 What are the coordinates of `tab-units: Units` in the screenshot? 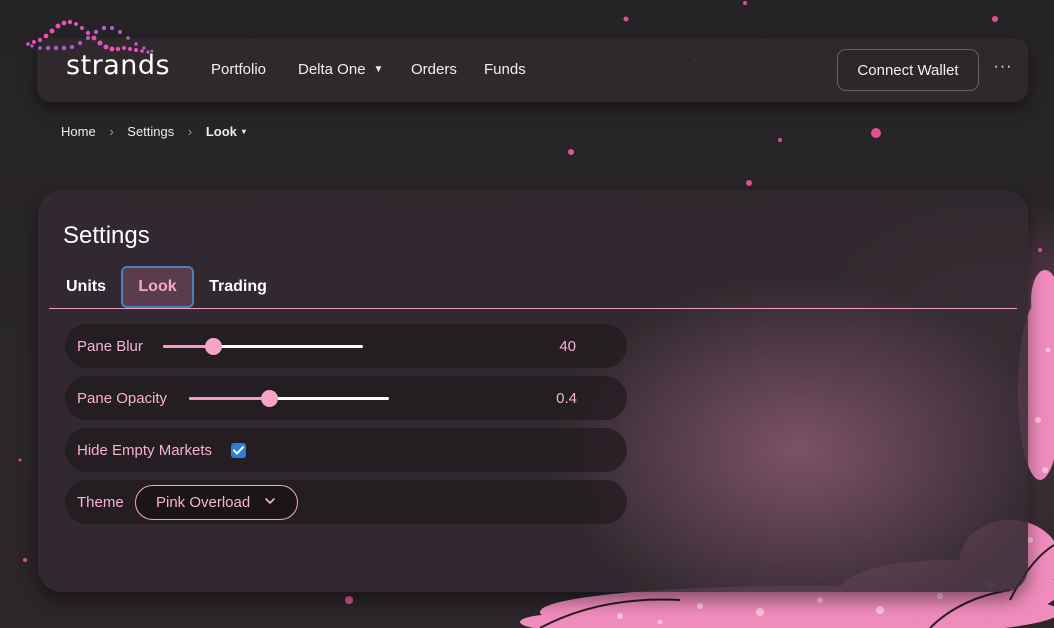 It's located at (86, 287).